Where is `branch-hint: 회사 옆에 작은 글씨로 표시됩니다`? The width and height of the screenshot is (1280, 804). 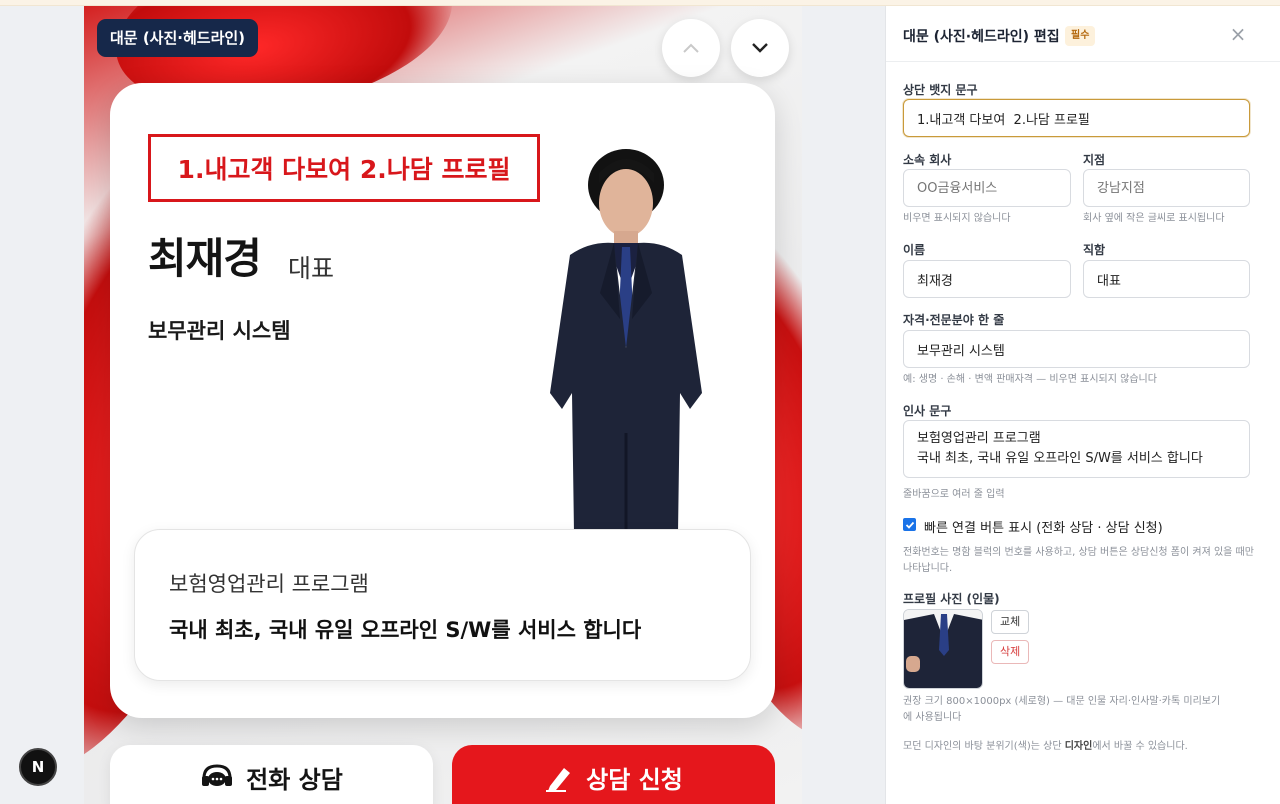 branch-hint: 회사 옆에 작은 글씨로 표시됩니다 is located at coordinates (1154, 218).